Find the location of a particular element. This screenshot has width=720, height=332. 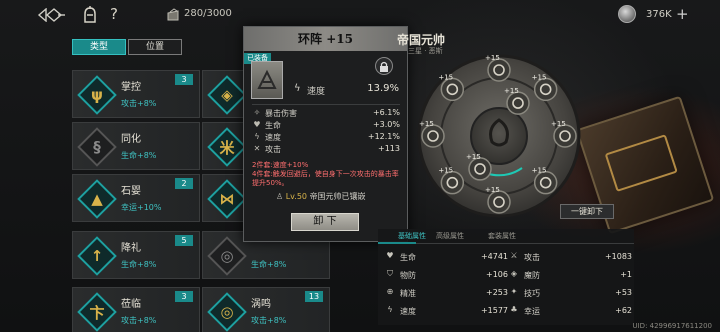

emblem-glyph: ψ is located at coordinates (97, 95).